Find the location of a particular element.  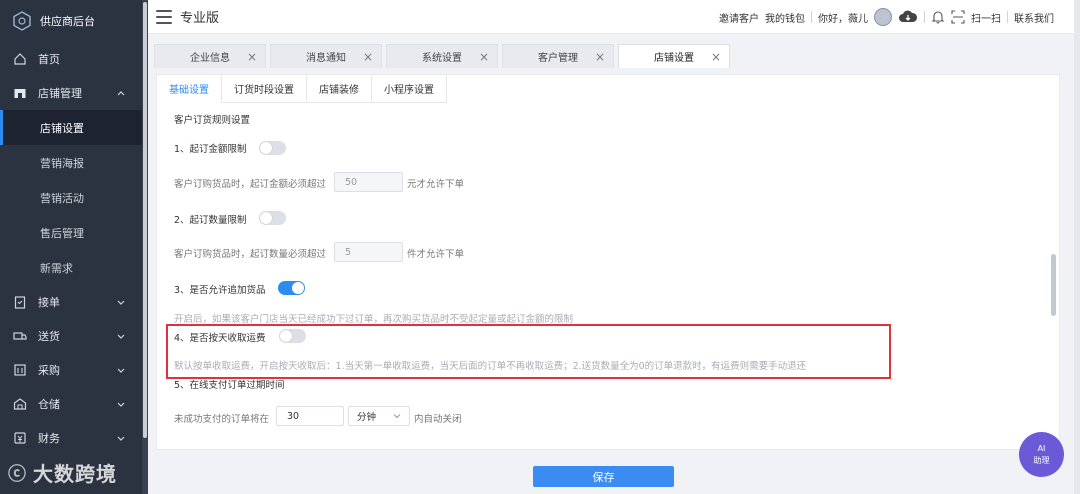

rule5-desc: 未成功支付的订单将在 is located at coordinates (222, 419).